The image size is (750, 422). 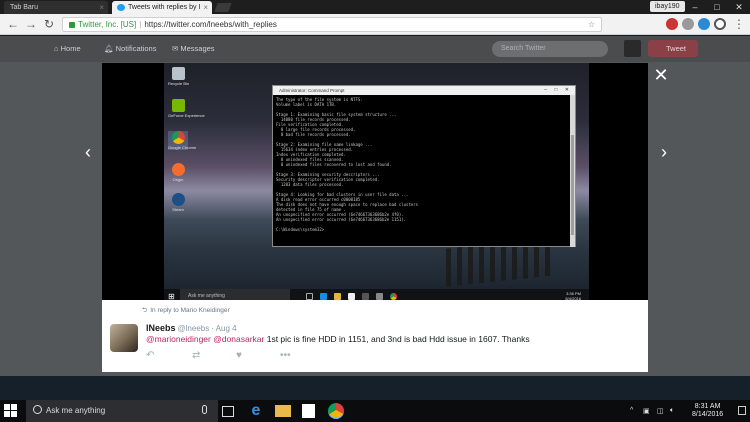 I want to click on site-identity: Twitter, Inc. [US], so click(x=107, y=24).